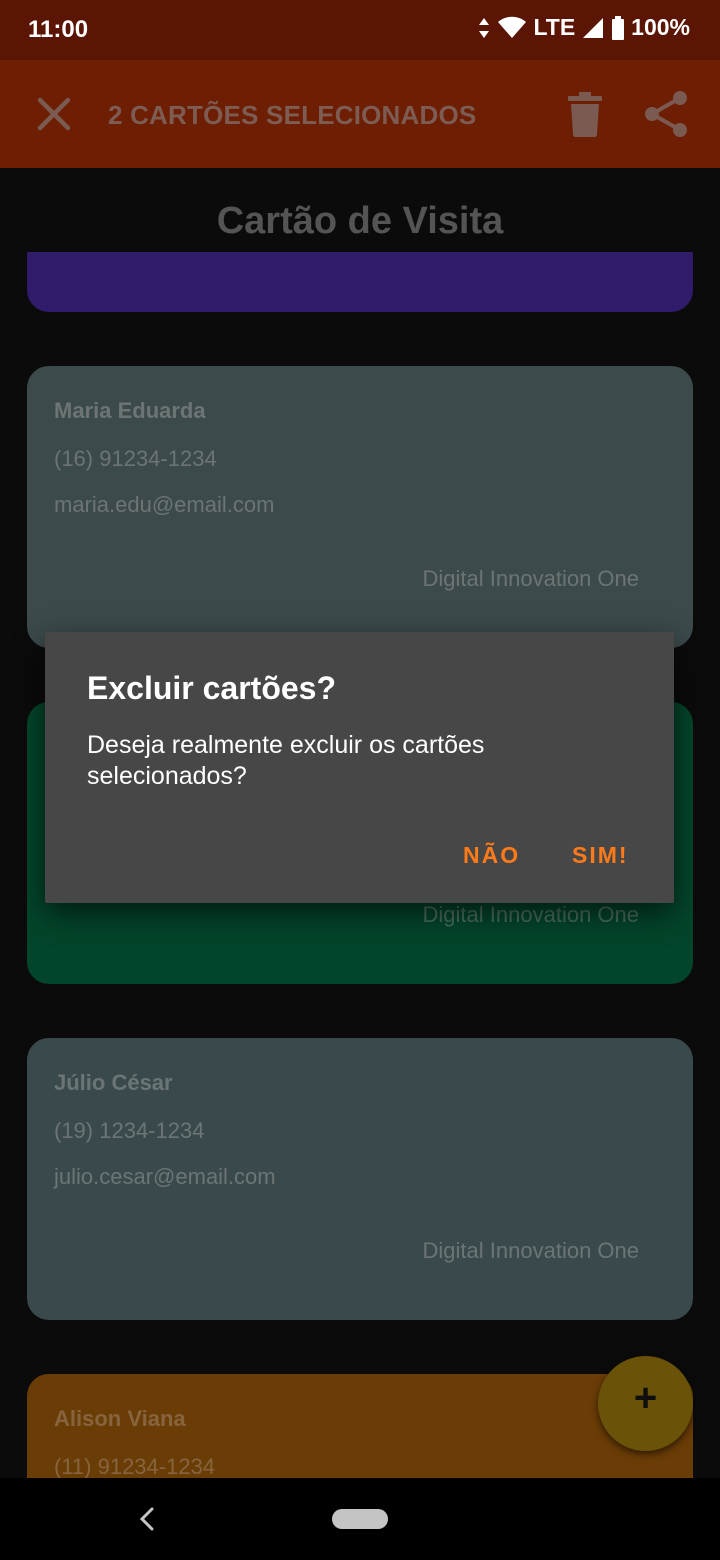  I want to click on wifi-icon, so click(512, 27).